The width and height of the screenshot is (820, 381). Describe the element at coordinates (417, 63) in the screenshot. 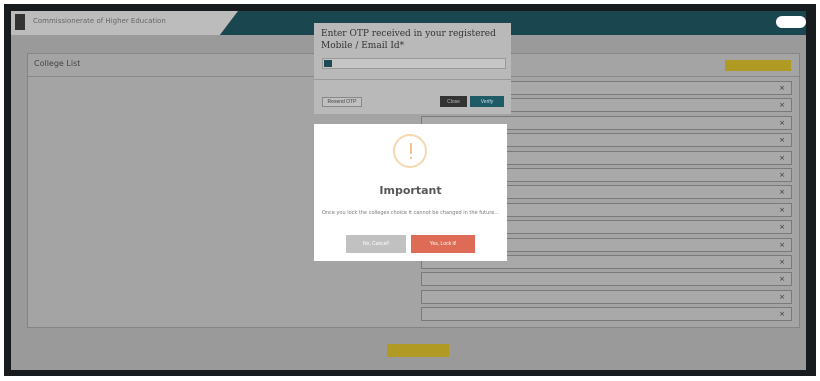

I see `otp-input` at that location.